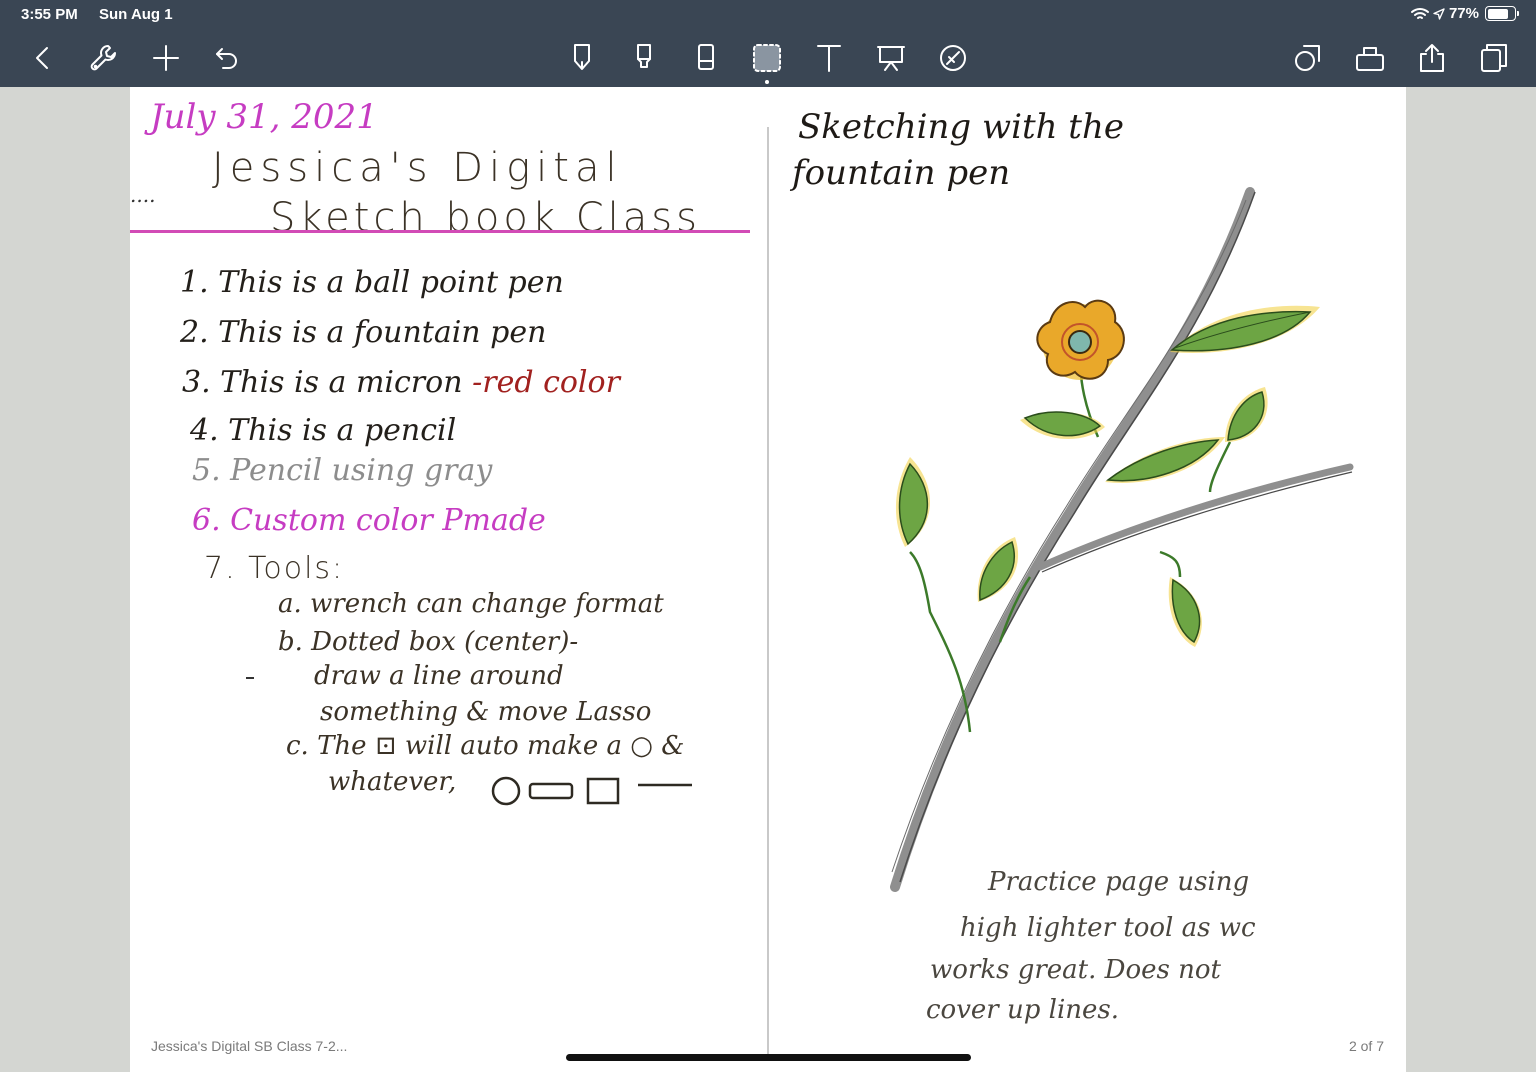 This screenshot has width=1536, height=1072. I want to click on title-underline, so click(440, 231).